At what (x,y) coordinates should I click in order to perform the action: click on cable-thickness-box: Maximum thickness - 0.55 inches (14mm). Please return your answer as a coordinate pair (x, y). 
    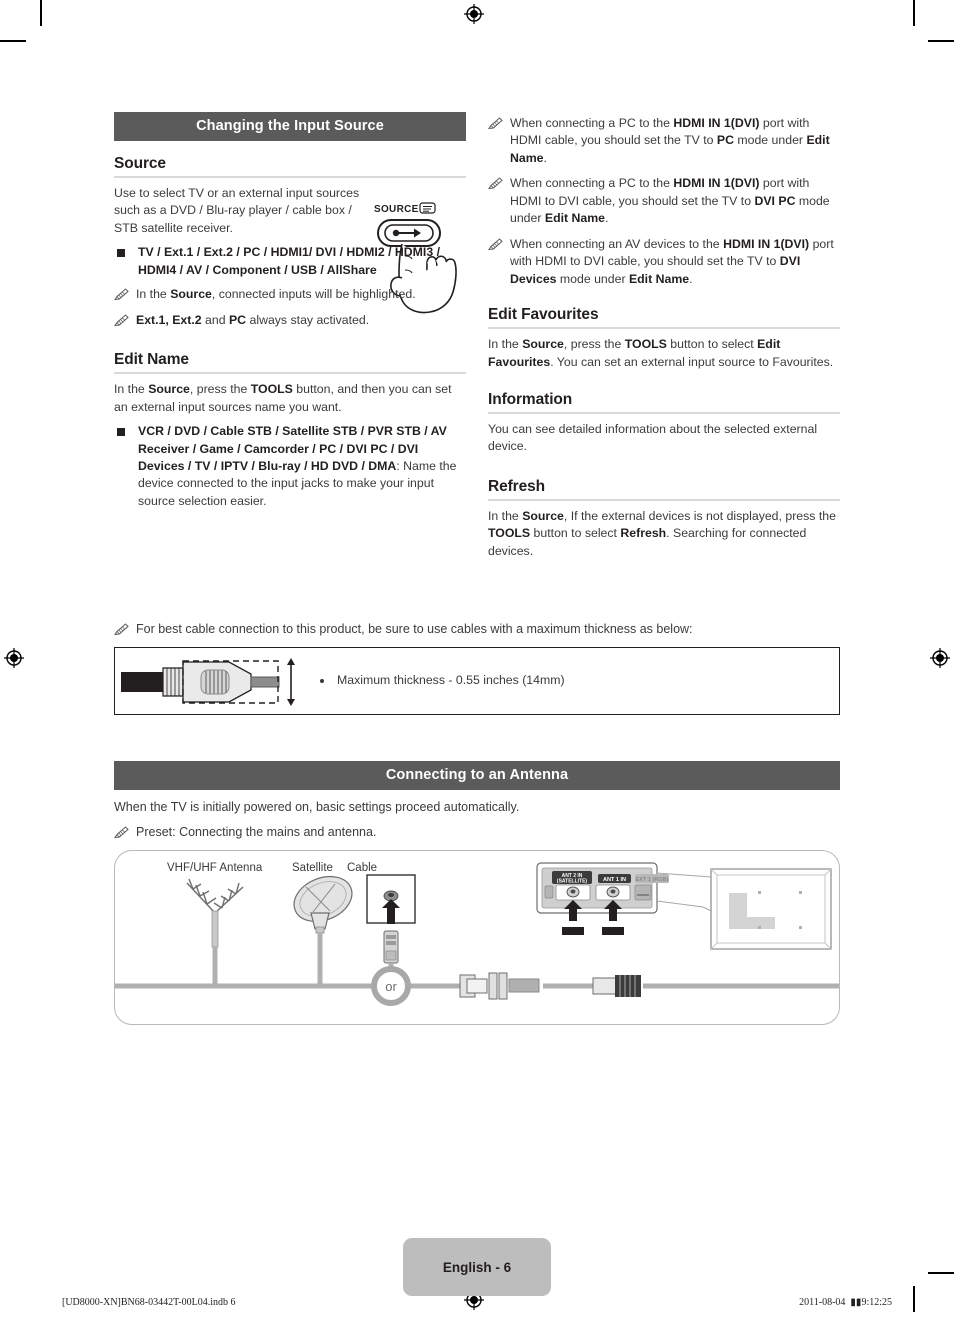
    Looking at the image, I should click on (477, 681).